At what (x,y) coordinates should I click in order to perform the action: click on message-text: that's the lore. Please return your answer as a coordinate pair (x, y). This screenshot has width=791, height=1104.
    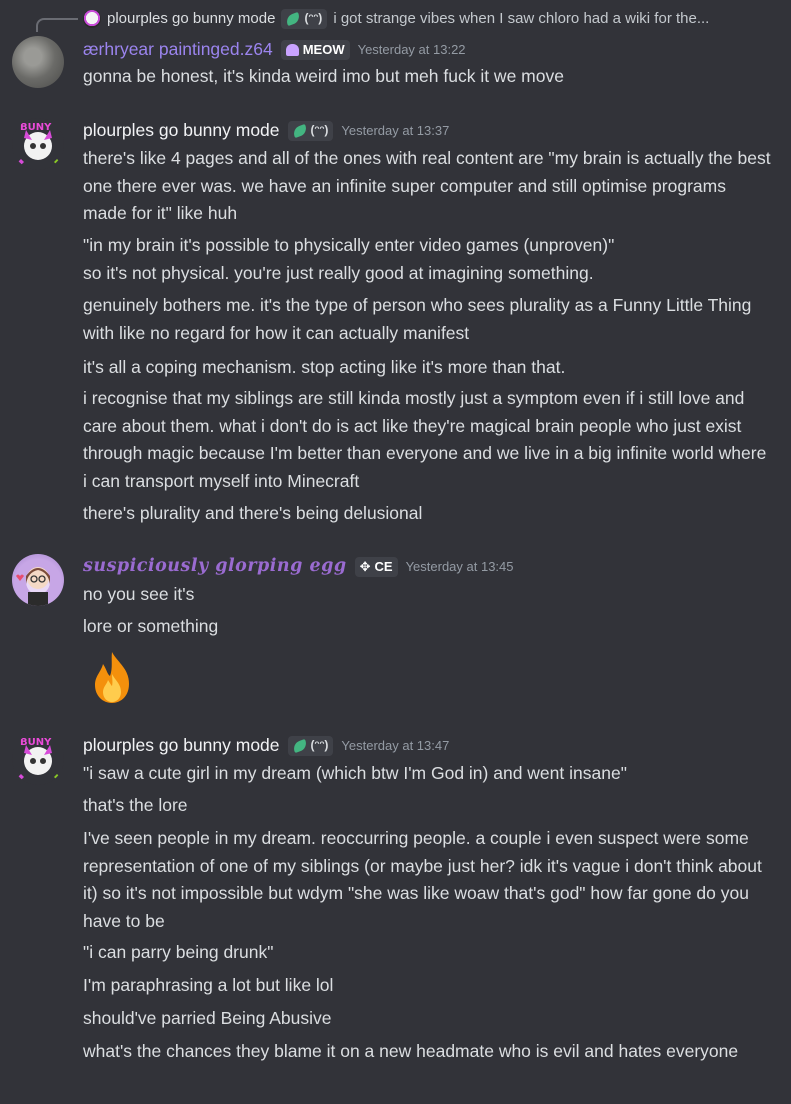
    Looking at the image, I should click on (135, 805).